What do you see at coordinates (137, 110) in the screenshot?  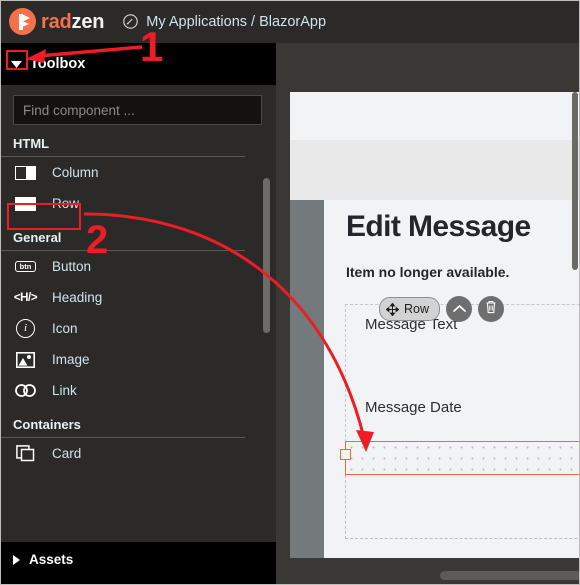 I see `search-input` at bounding box center [137, 110].